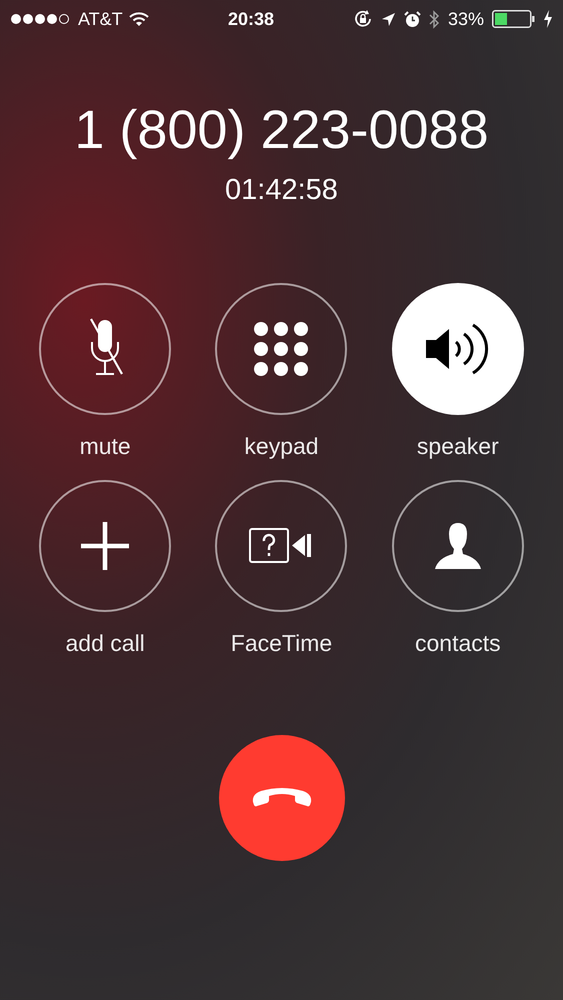  What do you see at coordinates (548, 19) in the screenshot?
I see `charging-bolt-icon` at bounding box center [548, 19].